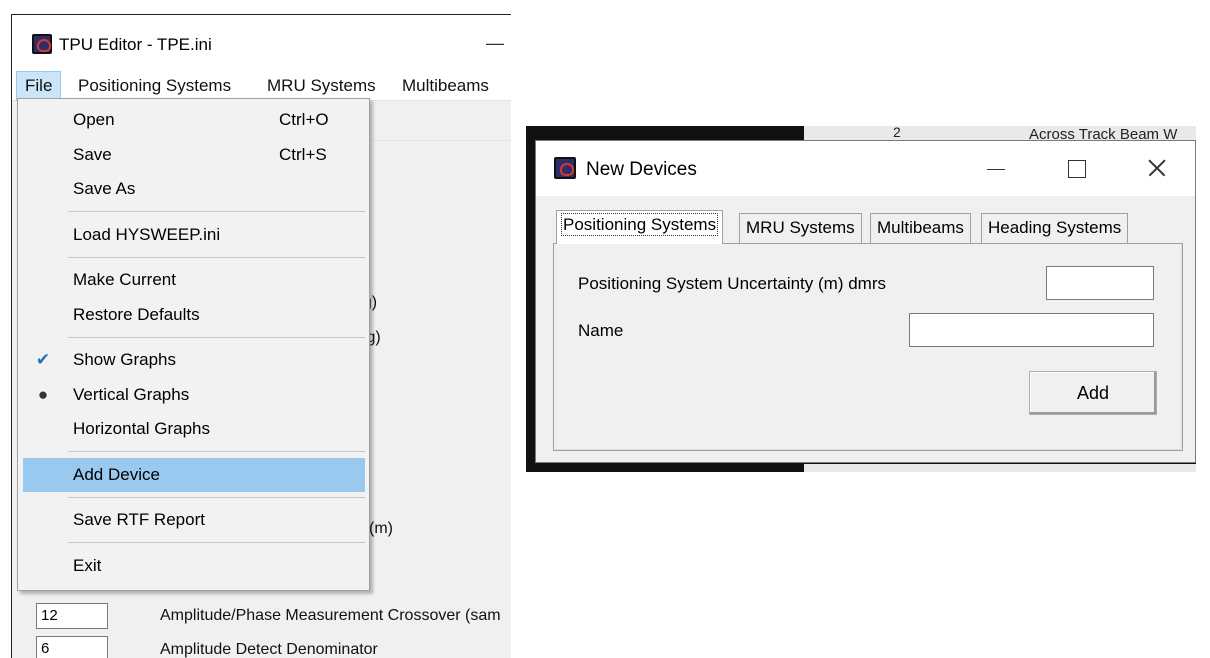  I want to click on add-button: Add, so click(1093, 393).